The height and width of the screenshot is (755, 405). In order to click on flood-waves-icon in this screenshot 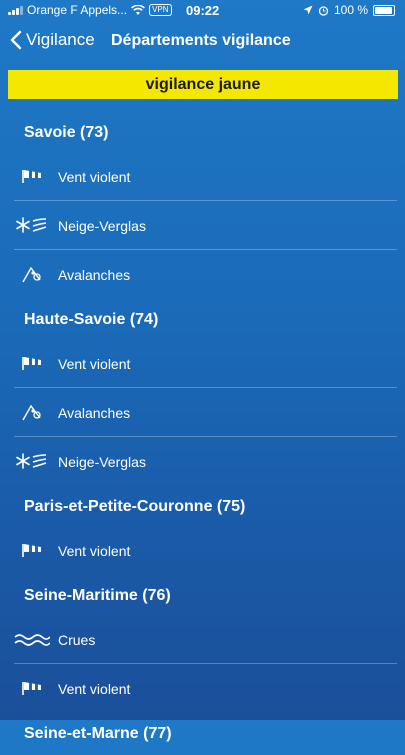, I will do `click(32, 639)`.